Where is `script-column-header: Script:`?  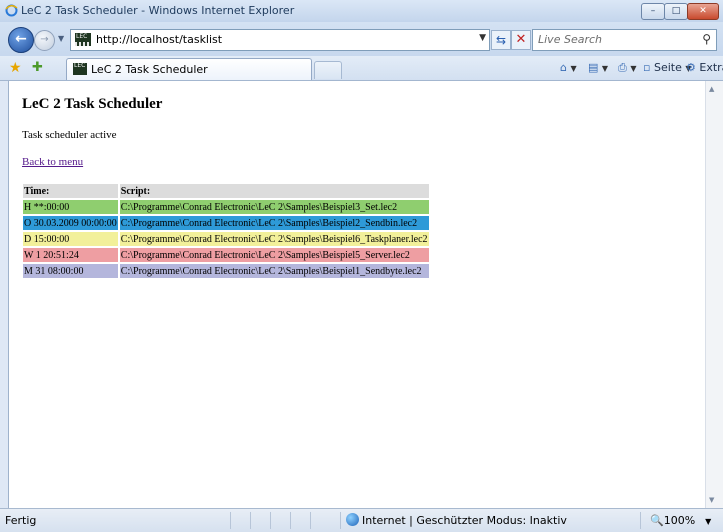 script-column-header: Script: is located at coordinates (274, 191).